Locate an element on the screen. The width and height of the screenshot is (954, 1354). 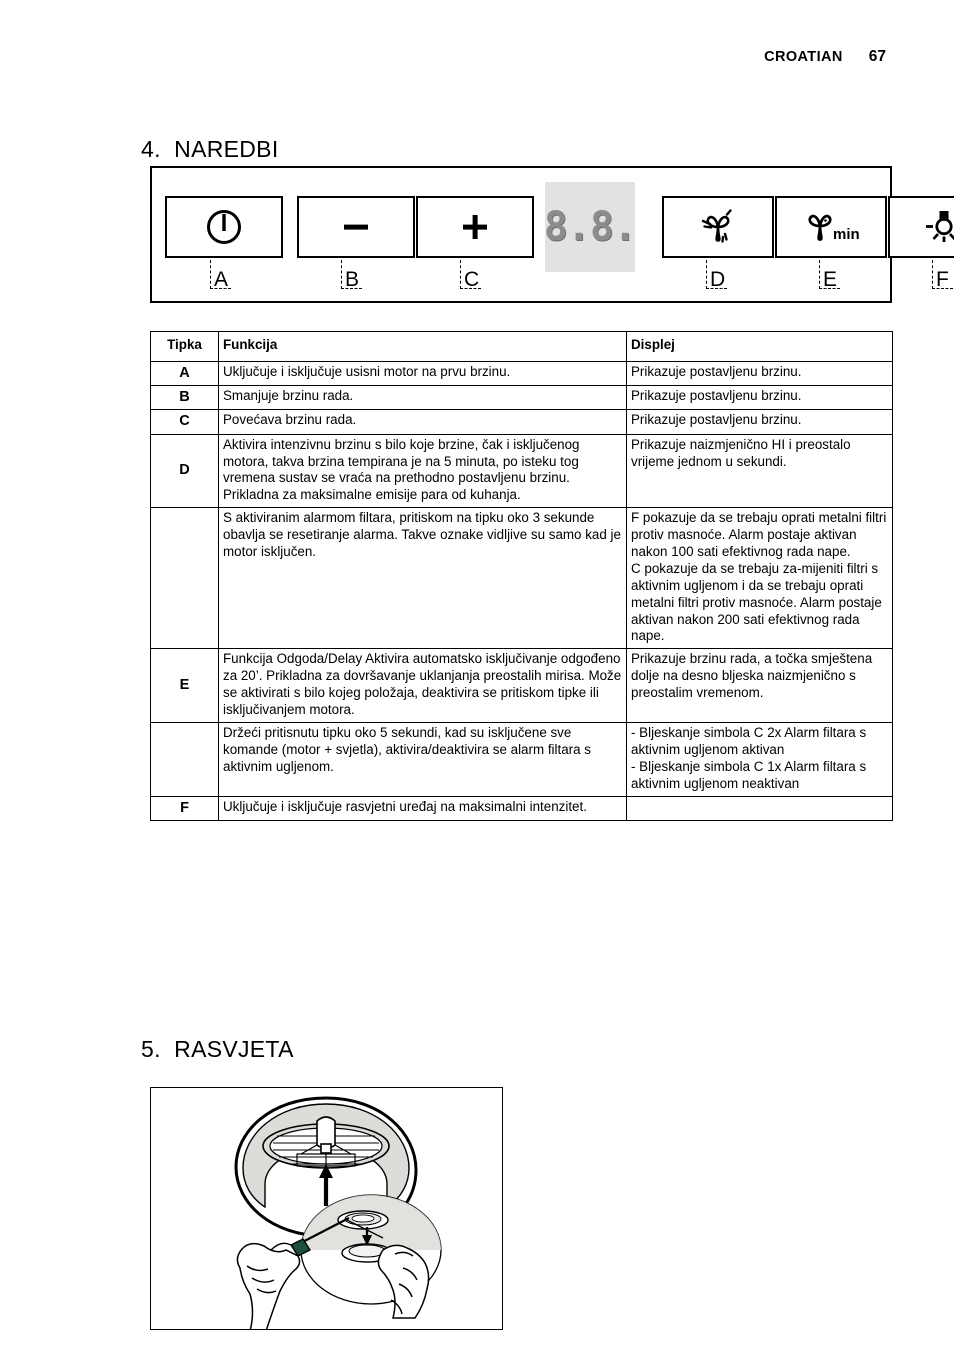
page-header: CROATIAN 67 is located at coordinates (825, 57).